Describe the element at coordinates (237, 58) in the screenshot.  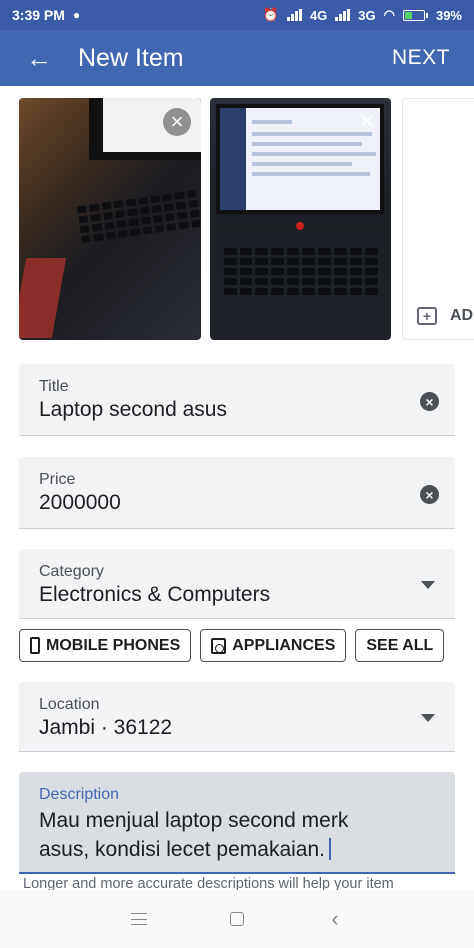
I see `app-bar: ← New Item NEXT` at that location.